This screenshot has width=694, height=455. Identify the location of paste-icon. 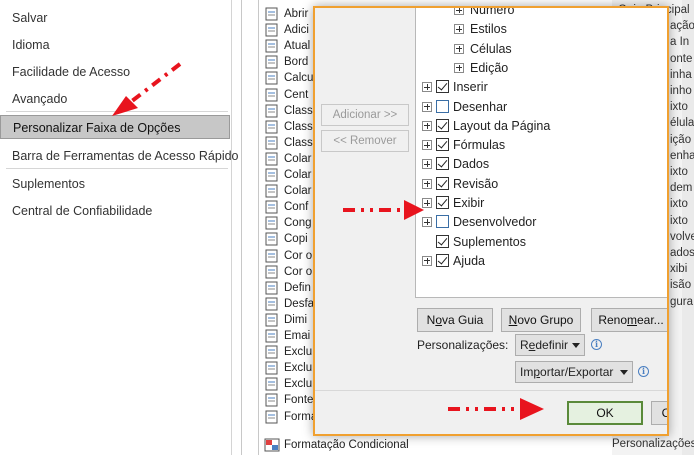
(272, 159).